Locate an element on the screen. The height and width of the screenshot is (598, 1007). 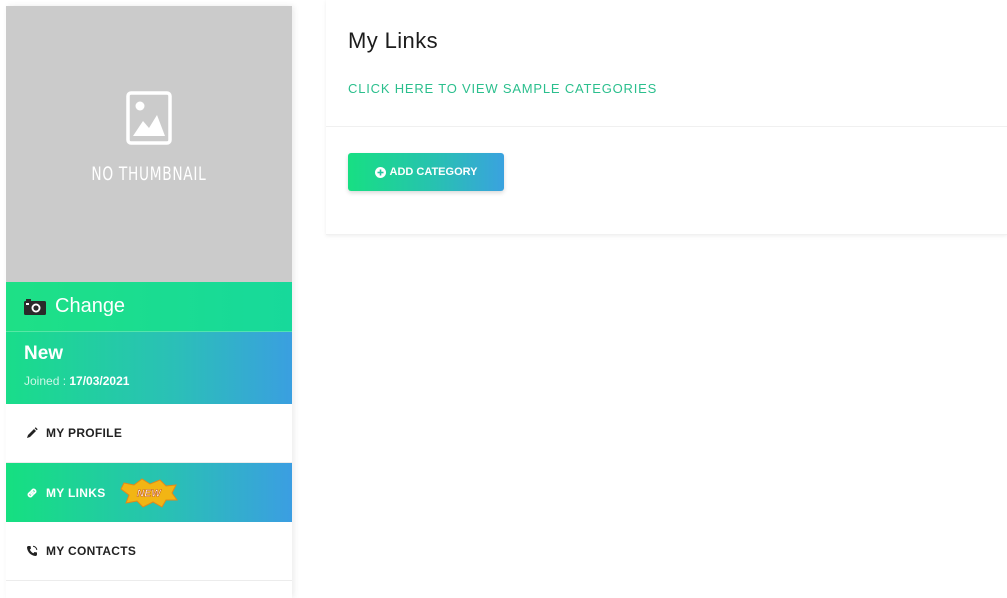
user-info: New Joined : 17/03/2021 is located at coordinates (149, 368).